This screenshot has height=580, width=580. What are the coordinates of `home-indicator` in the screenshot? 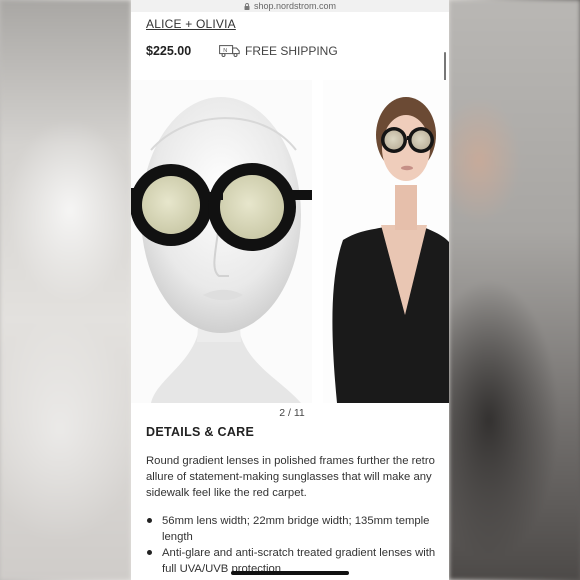 It's located at (290, 573).